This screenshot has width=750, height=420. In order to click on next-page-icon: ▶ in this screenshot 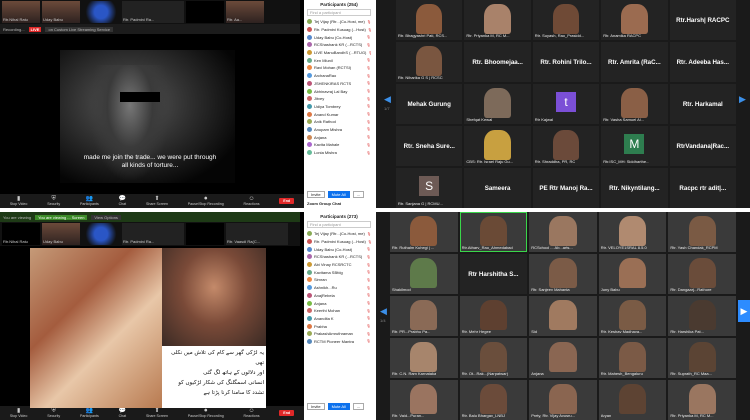, I will do `click(742, 99)`.